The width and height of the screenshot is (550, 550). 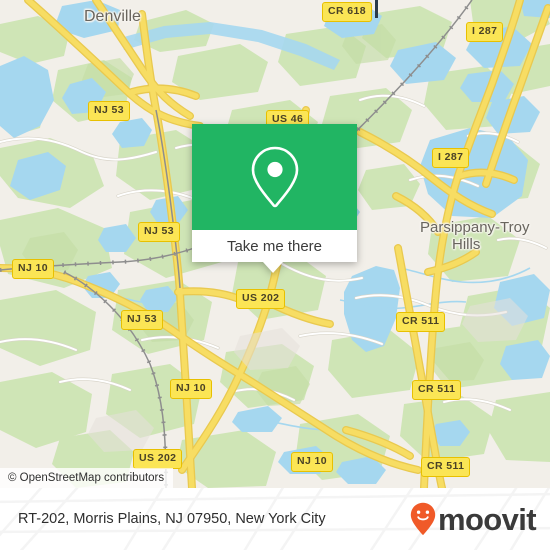 What do you see at coordinates (158, 459) in the screenshot?
I see `road-shield-us-202-south: US 202` at bounding box center [158, 459].